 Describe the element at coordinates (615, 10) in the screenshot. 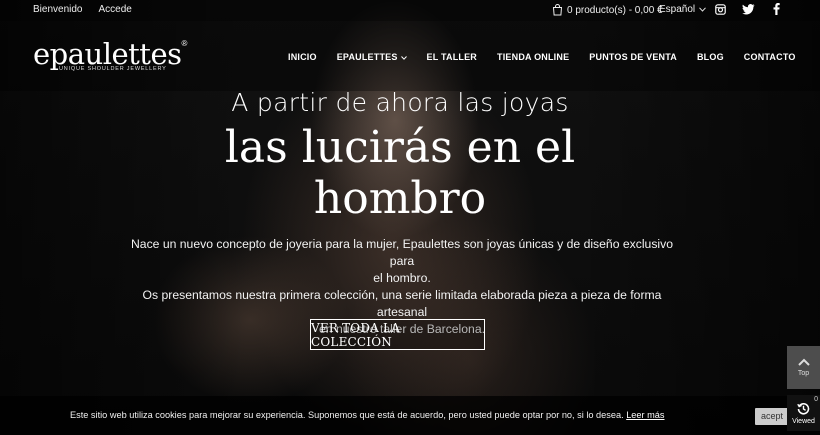

I see `cart-text: 0 producto(s) - 0,00 €` at that location.